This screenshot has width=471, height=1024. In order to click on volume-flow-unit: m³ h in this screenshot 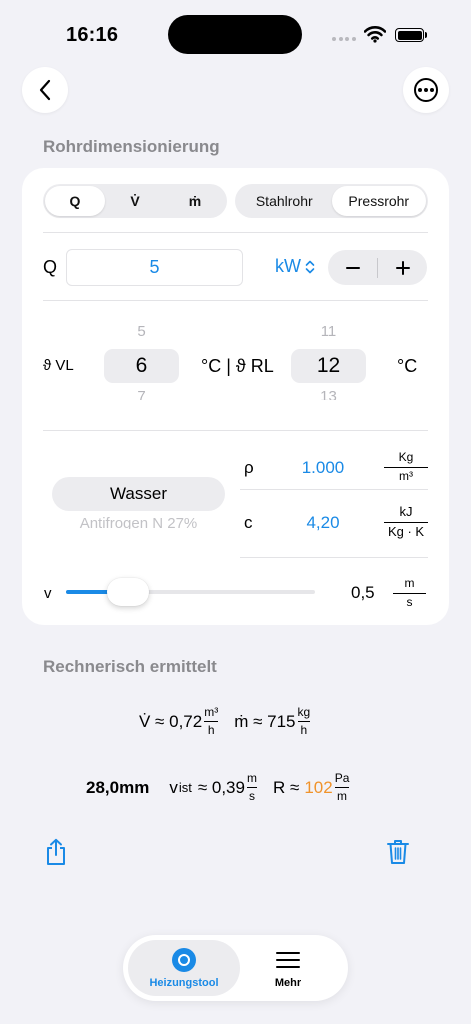, I will do `click(211, 721)`.